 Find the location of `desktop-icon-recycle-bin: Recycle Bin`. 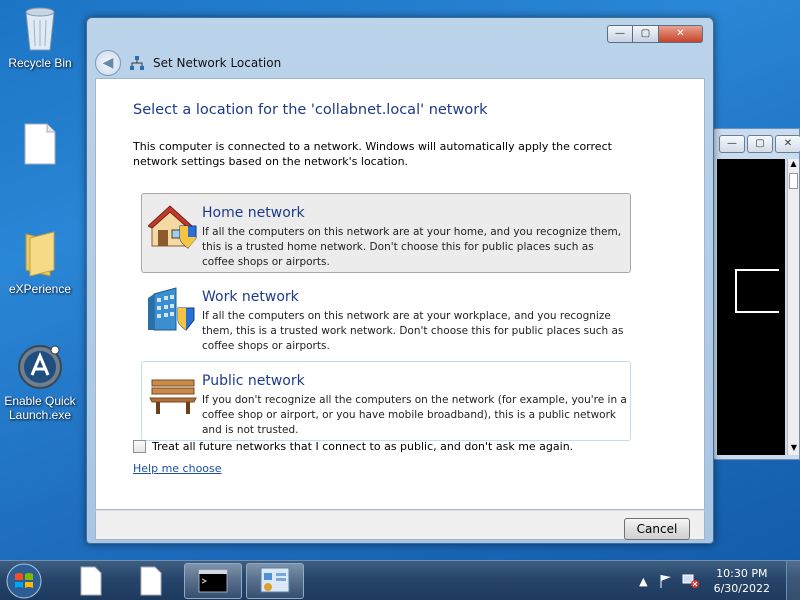

desktop-icon-recycle-bin: Recycle Bin is located at coordinates (40, 38).